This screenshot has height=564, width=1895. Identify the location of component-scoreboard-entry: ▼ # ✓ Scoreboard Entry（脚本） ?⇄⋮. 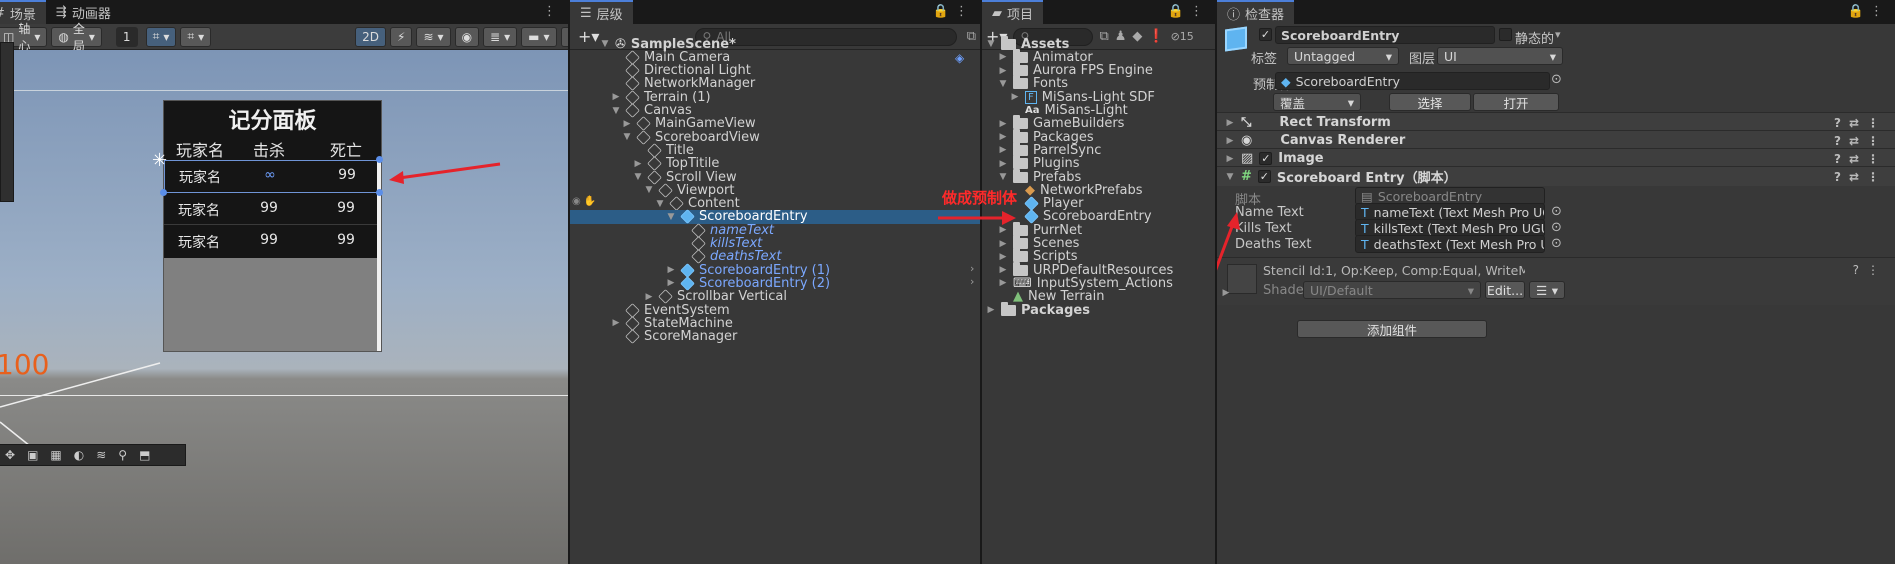
(1556, 176).